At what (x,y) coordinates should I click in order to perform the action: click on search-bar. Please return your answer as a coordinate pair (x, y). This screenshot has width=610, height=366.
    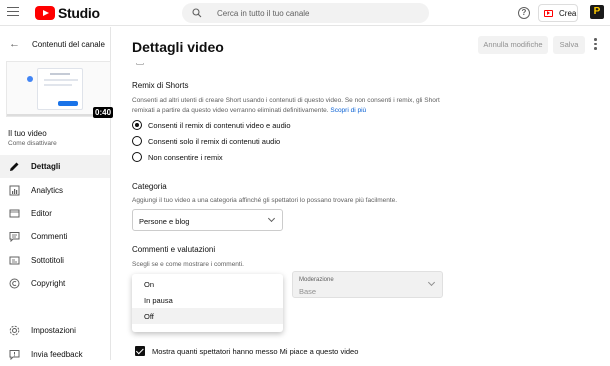
    Looking at the image, I should click on (305, 13).